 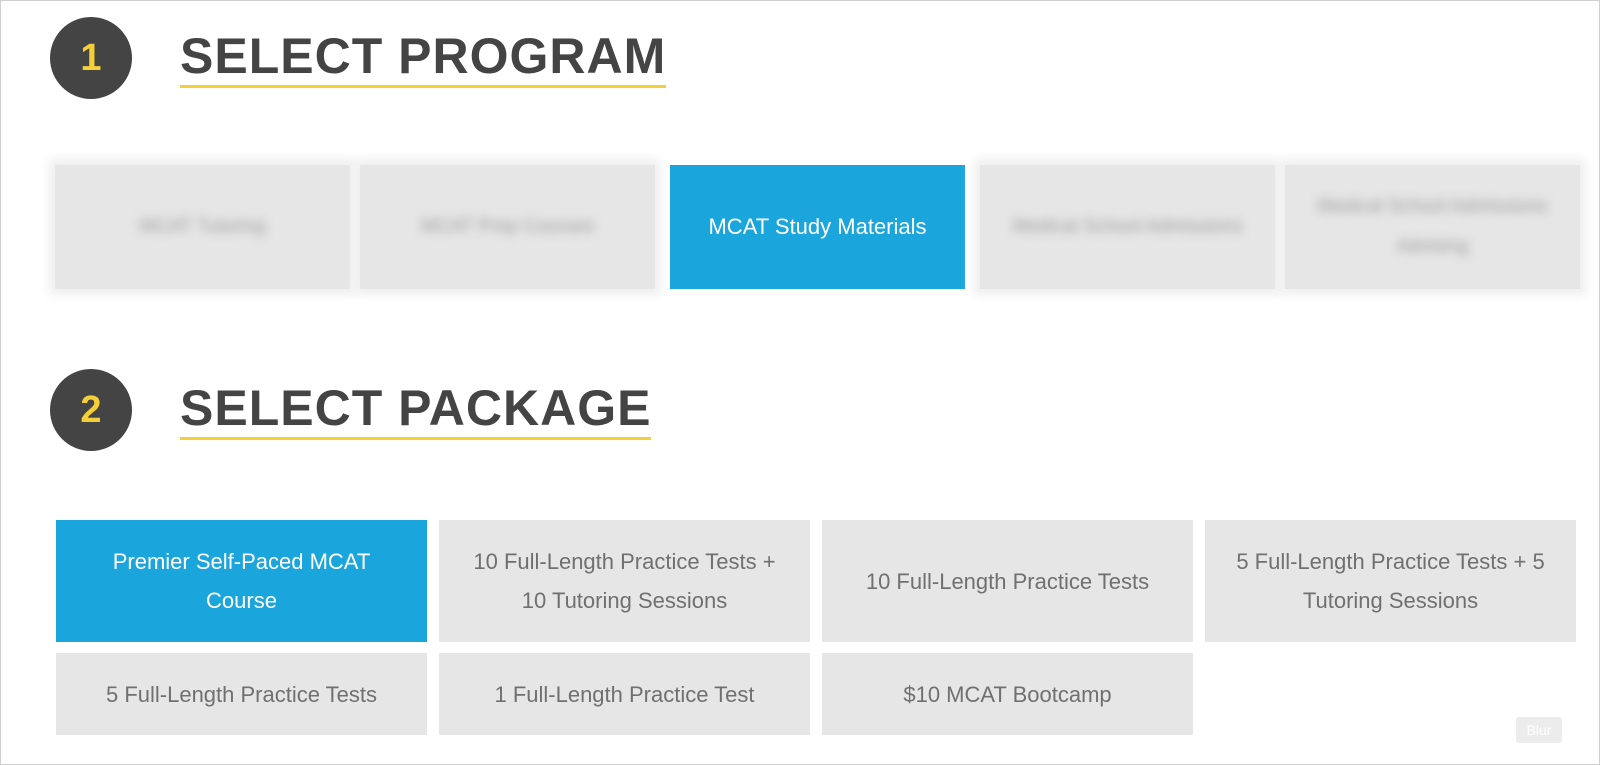 I want to click on program-option-2: MCAT Prep Courses, so click(x=507, y=227).